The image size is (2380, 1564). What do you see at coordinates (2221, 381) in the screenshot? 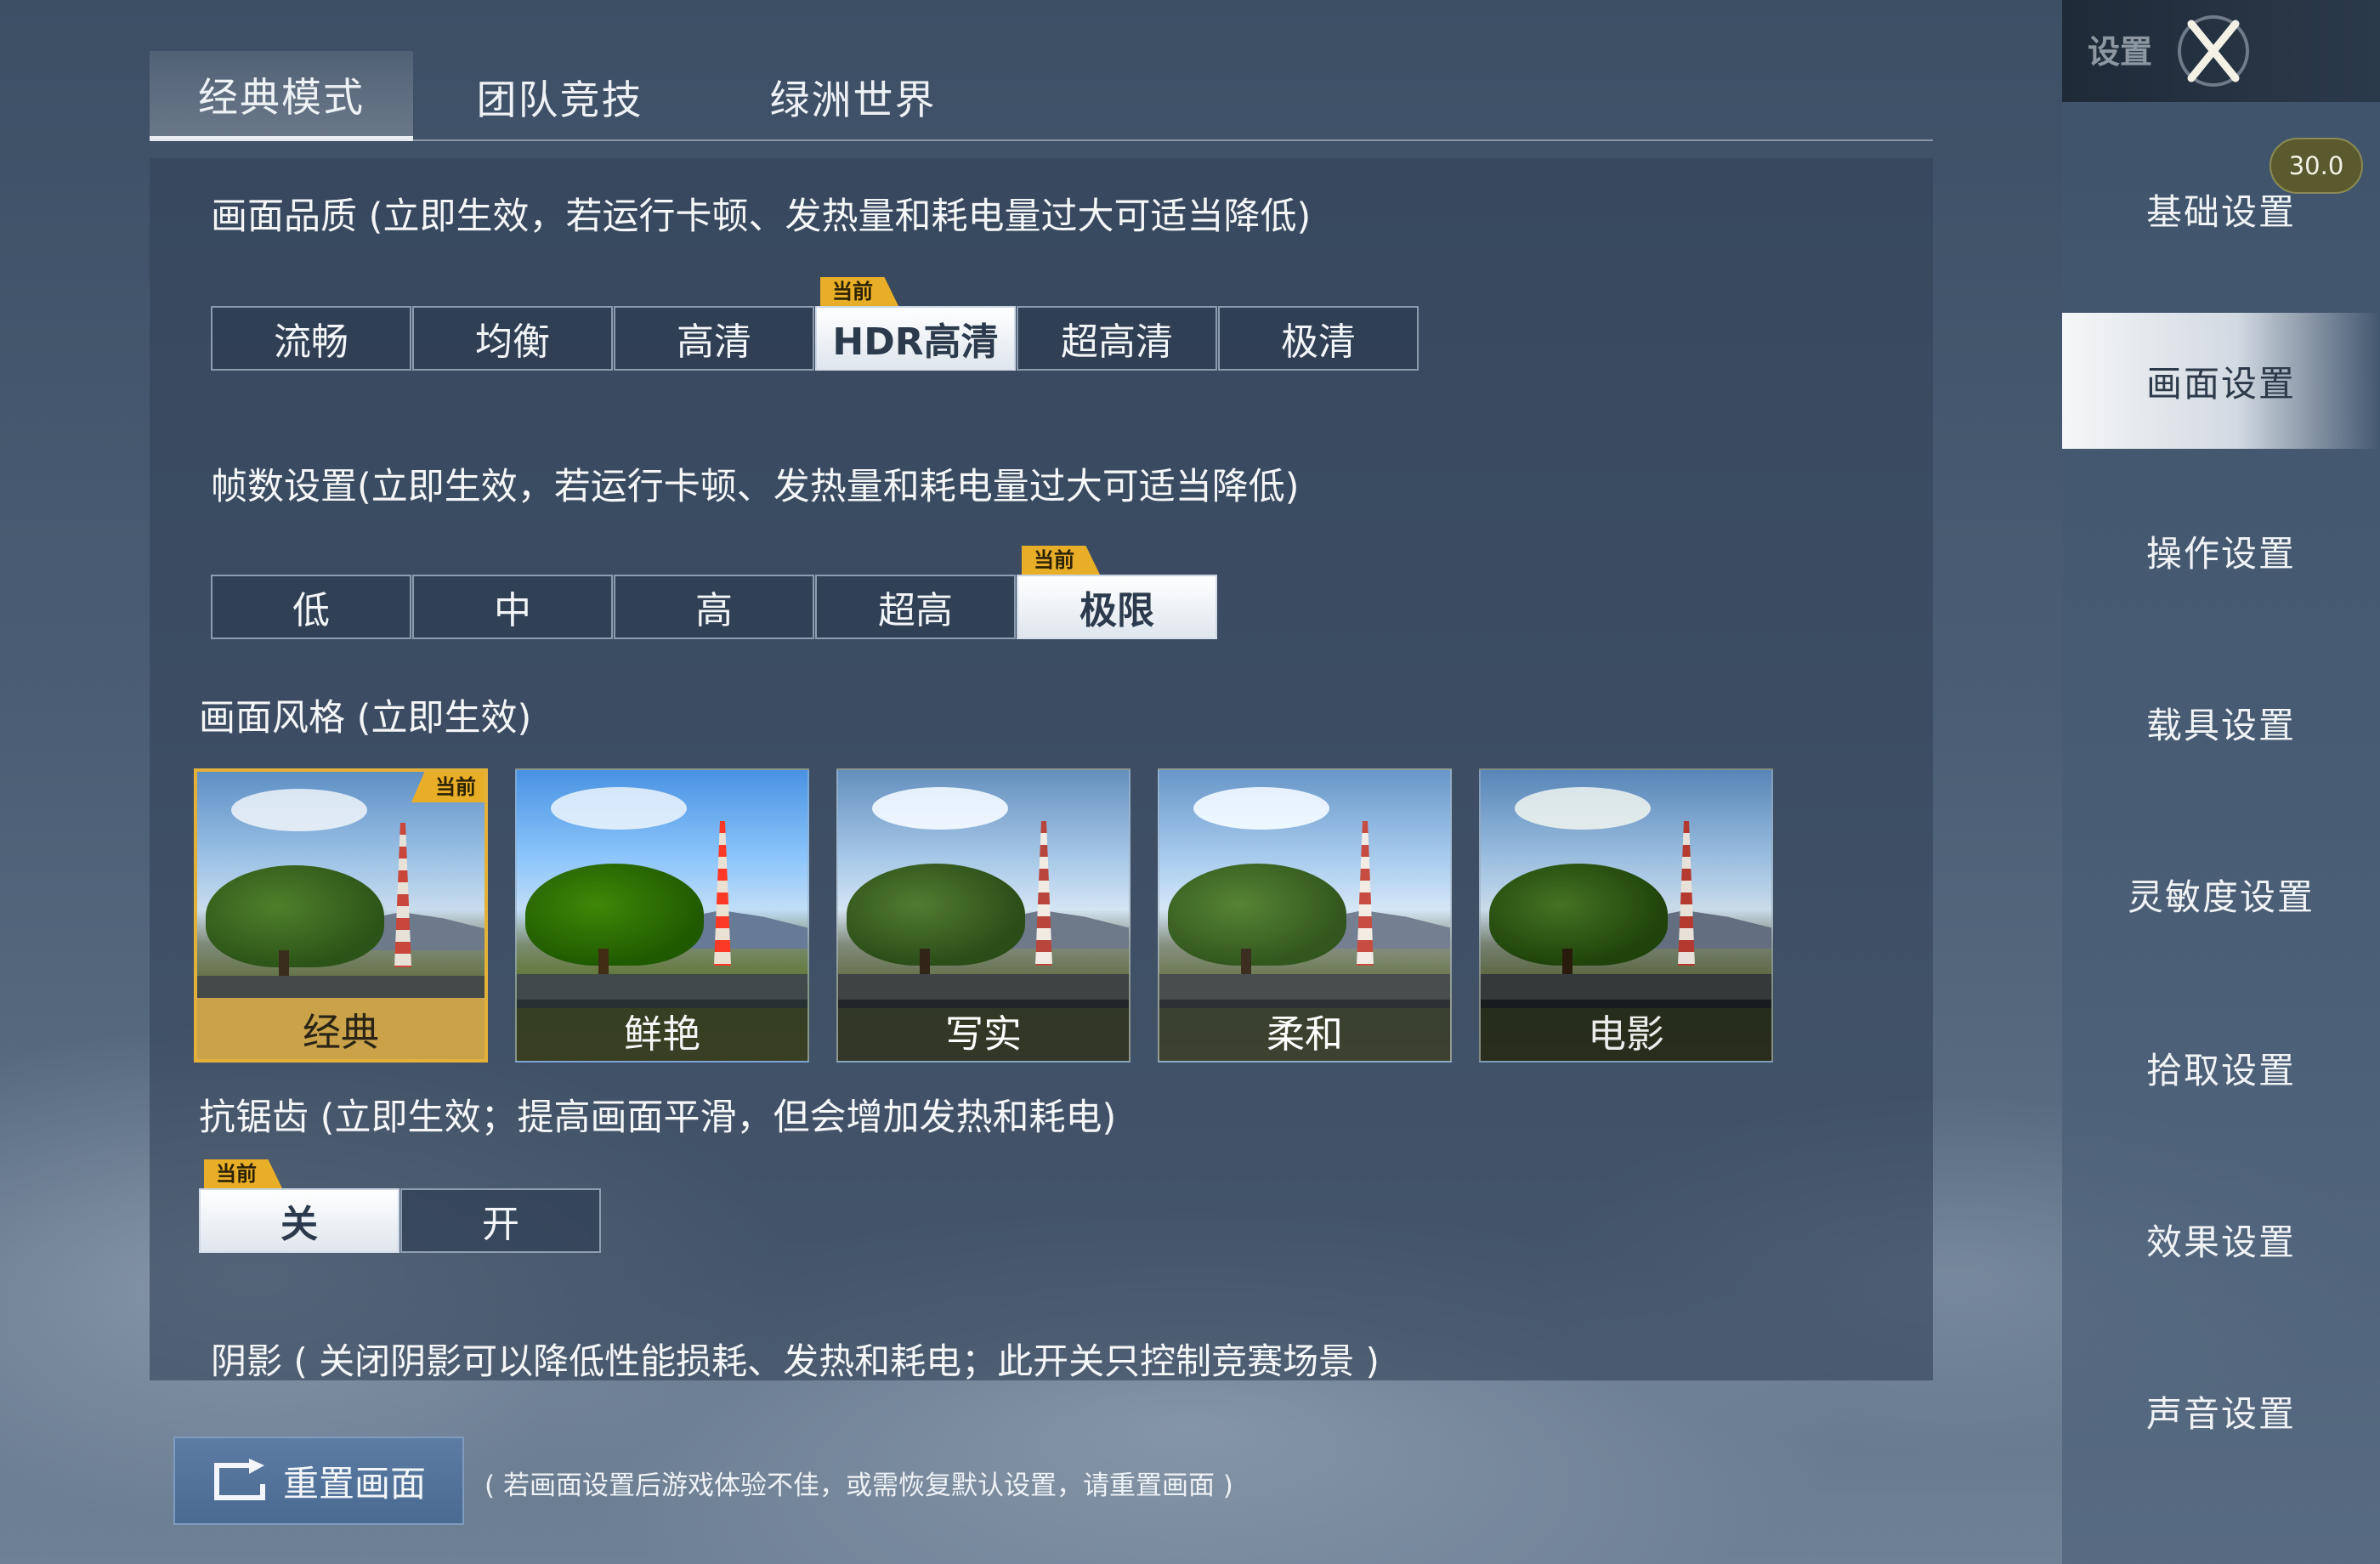
I see `sidebar-item-graphics: 画面设置` at bounding box center [2221, 381].